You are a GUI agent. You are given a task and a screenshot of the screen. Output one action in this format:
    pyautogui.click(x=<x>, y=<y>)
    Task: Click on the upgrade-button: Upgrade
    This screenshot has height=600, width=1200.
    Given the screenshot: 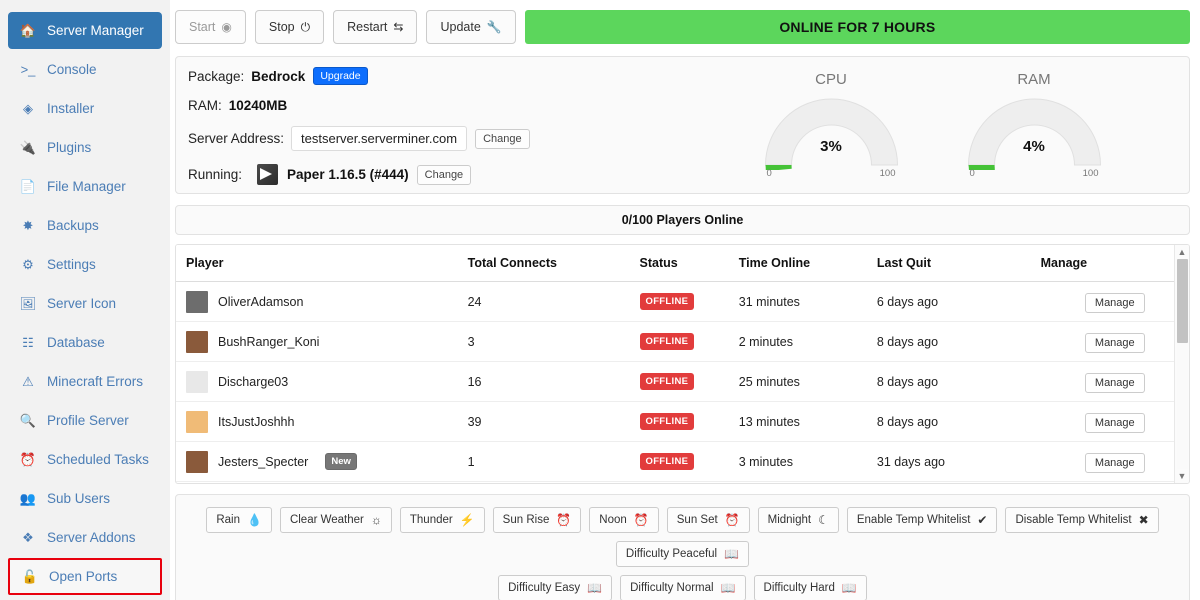 What is the action you would take?
    pyautogui.click(x=340, y=76)
    